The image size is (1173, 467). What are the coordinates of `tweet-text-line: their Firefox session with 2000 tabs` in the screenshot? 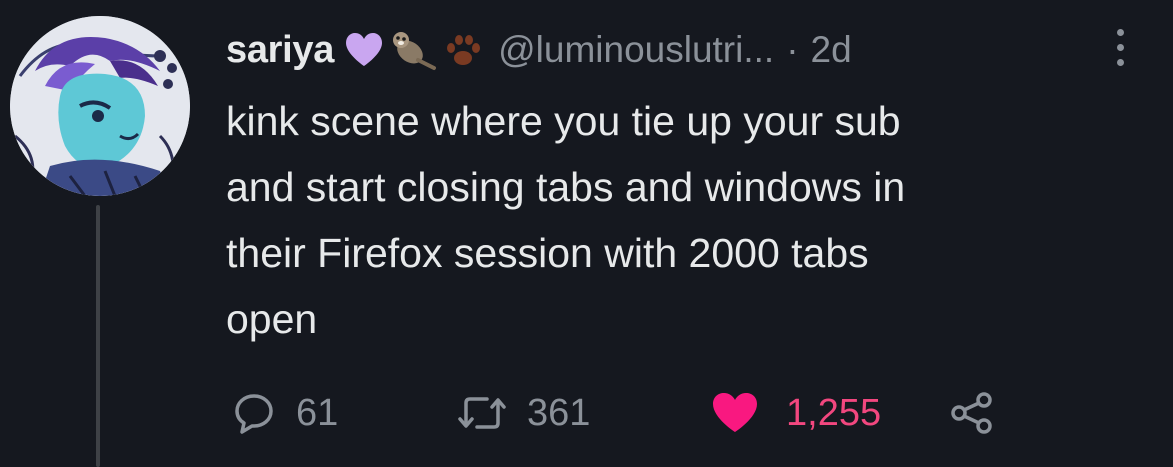 It's located at (547, 253).